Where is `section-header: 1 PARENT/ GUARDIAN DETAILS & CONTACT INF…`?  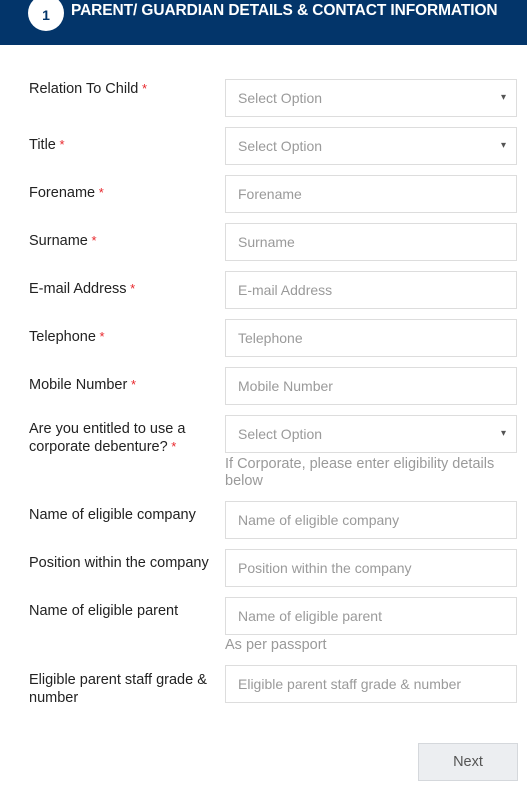
section-header: 1 PARENT/ GUARDIAN DETAILS & CONTACT INF… is located at coordinates (263, 22).